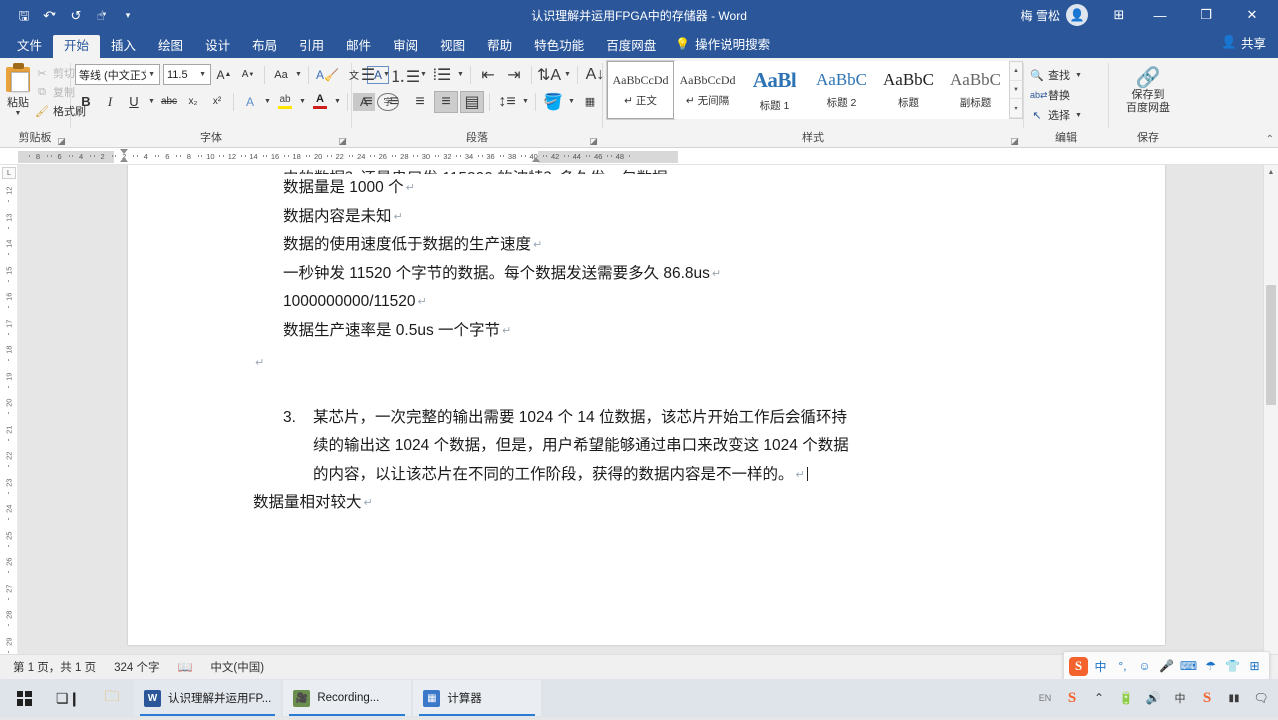 Image resolution: width=1278 pixels, height=720 pixels. What do you see at coordinates (394, 102) in the screenshot?
I see `align-center-icon: ≡` at bounding box center [394, 102].